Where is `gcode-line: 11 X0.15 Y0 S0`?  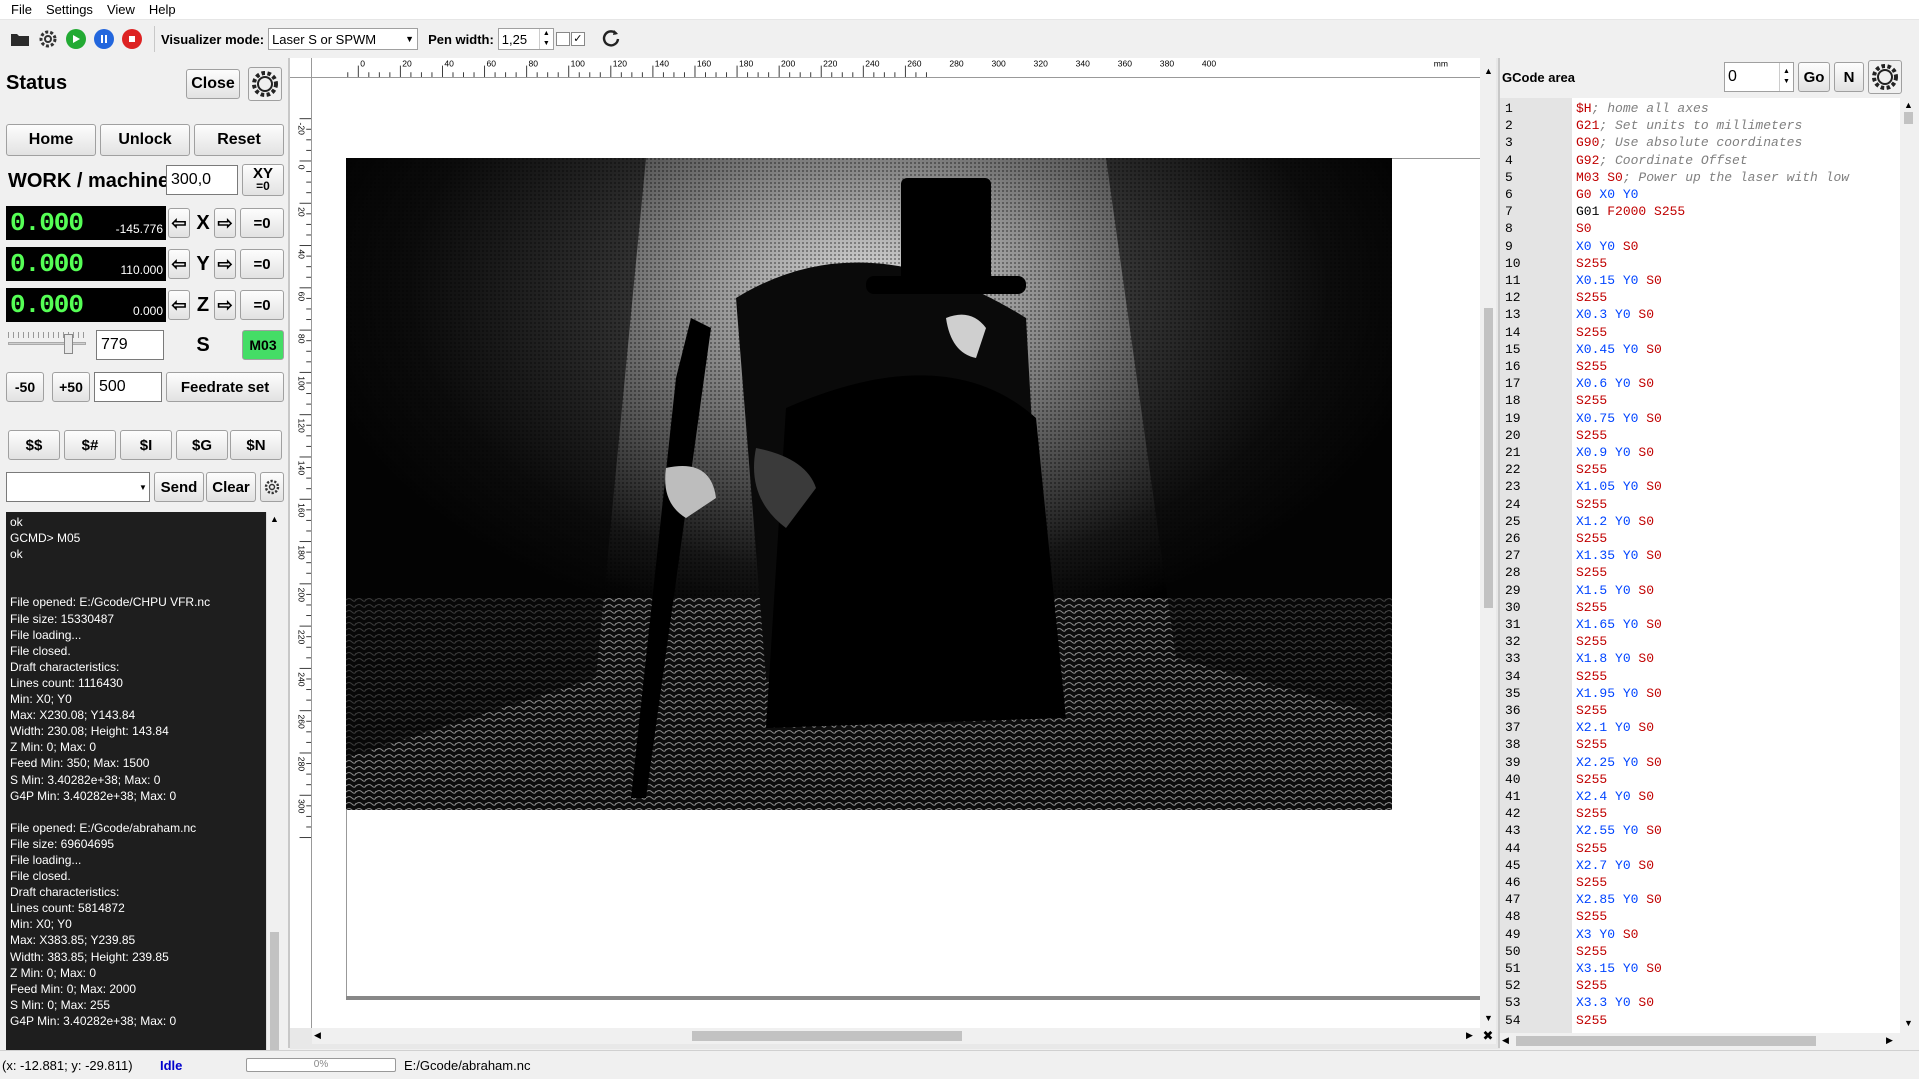
gcode-line: 11 X0.15 Y0 S0 is located at coordinates (1700, 280).